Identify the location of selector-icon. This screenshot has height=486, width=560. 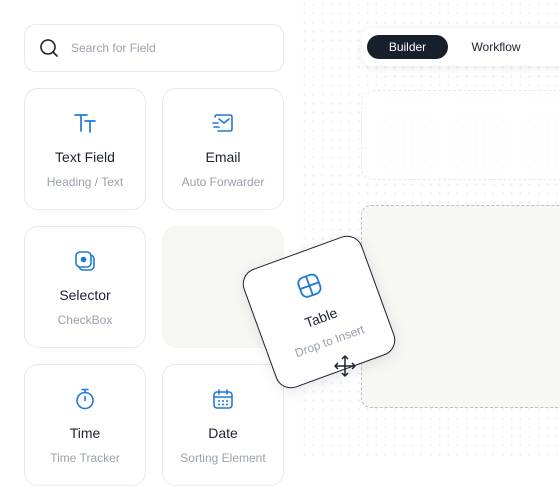
(85, 261).